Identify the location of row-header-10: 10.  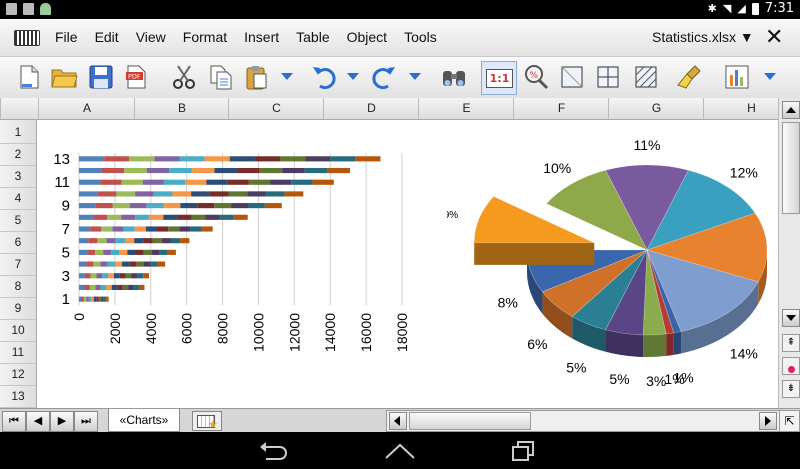
(18, 330).